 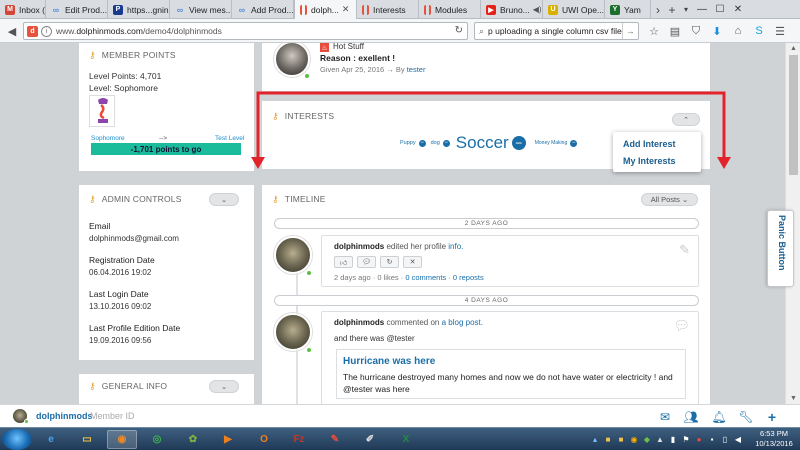 I want to click on interest-tag: Puppy, so click(x=408, y=143).